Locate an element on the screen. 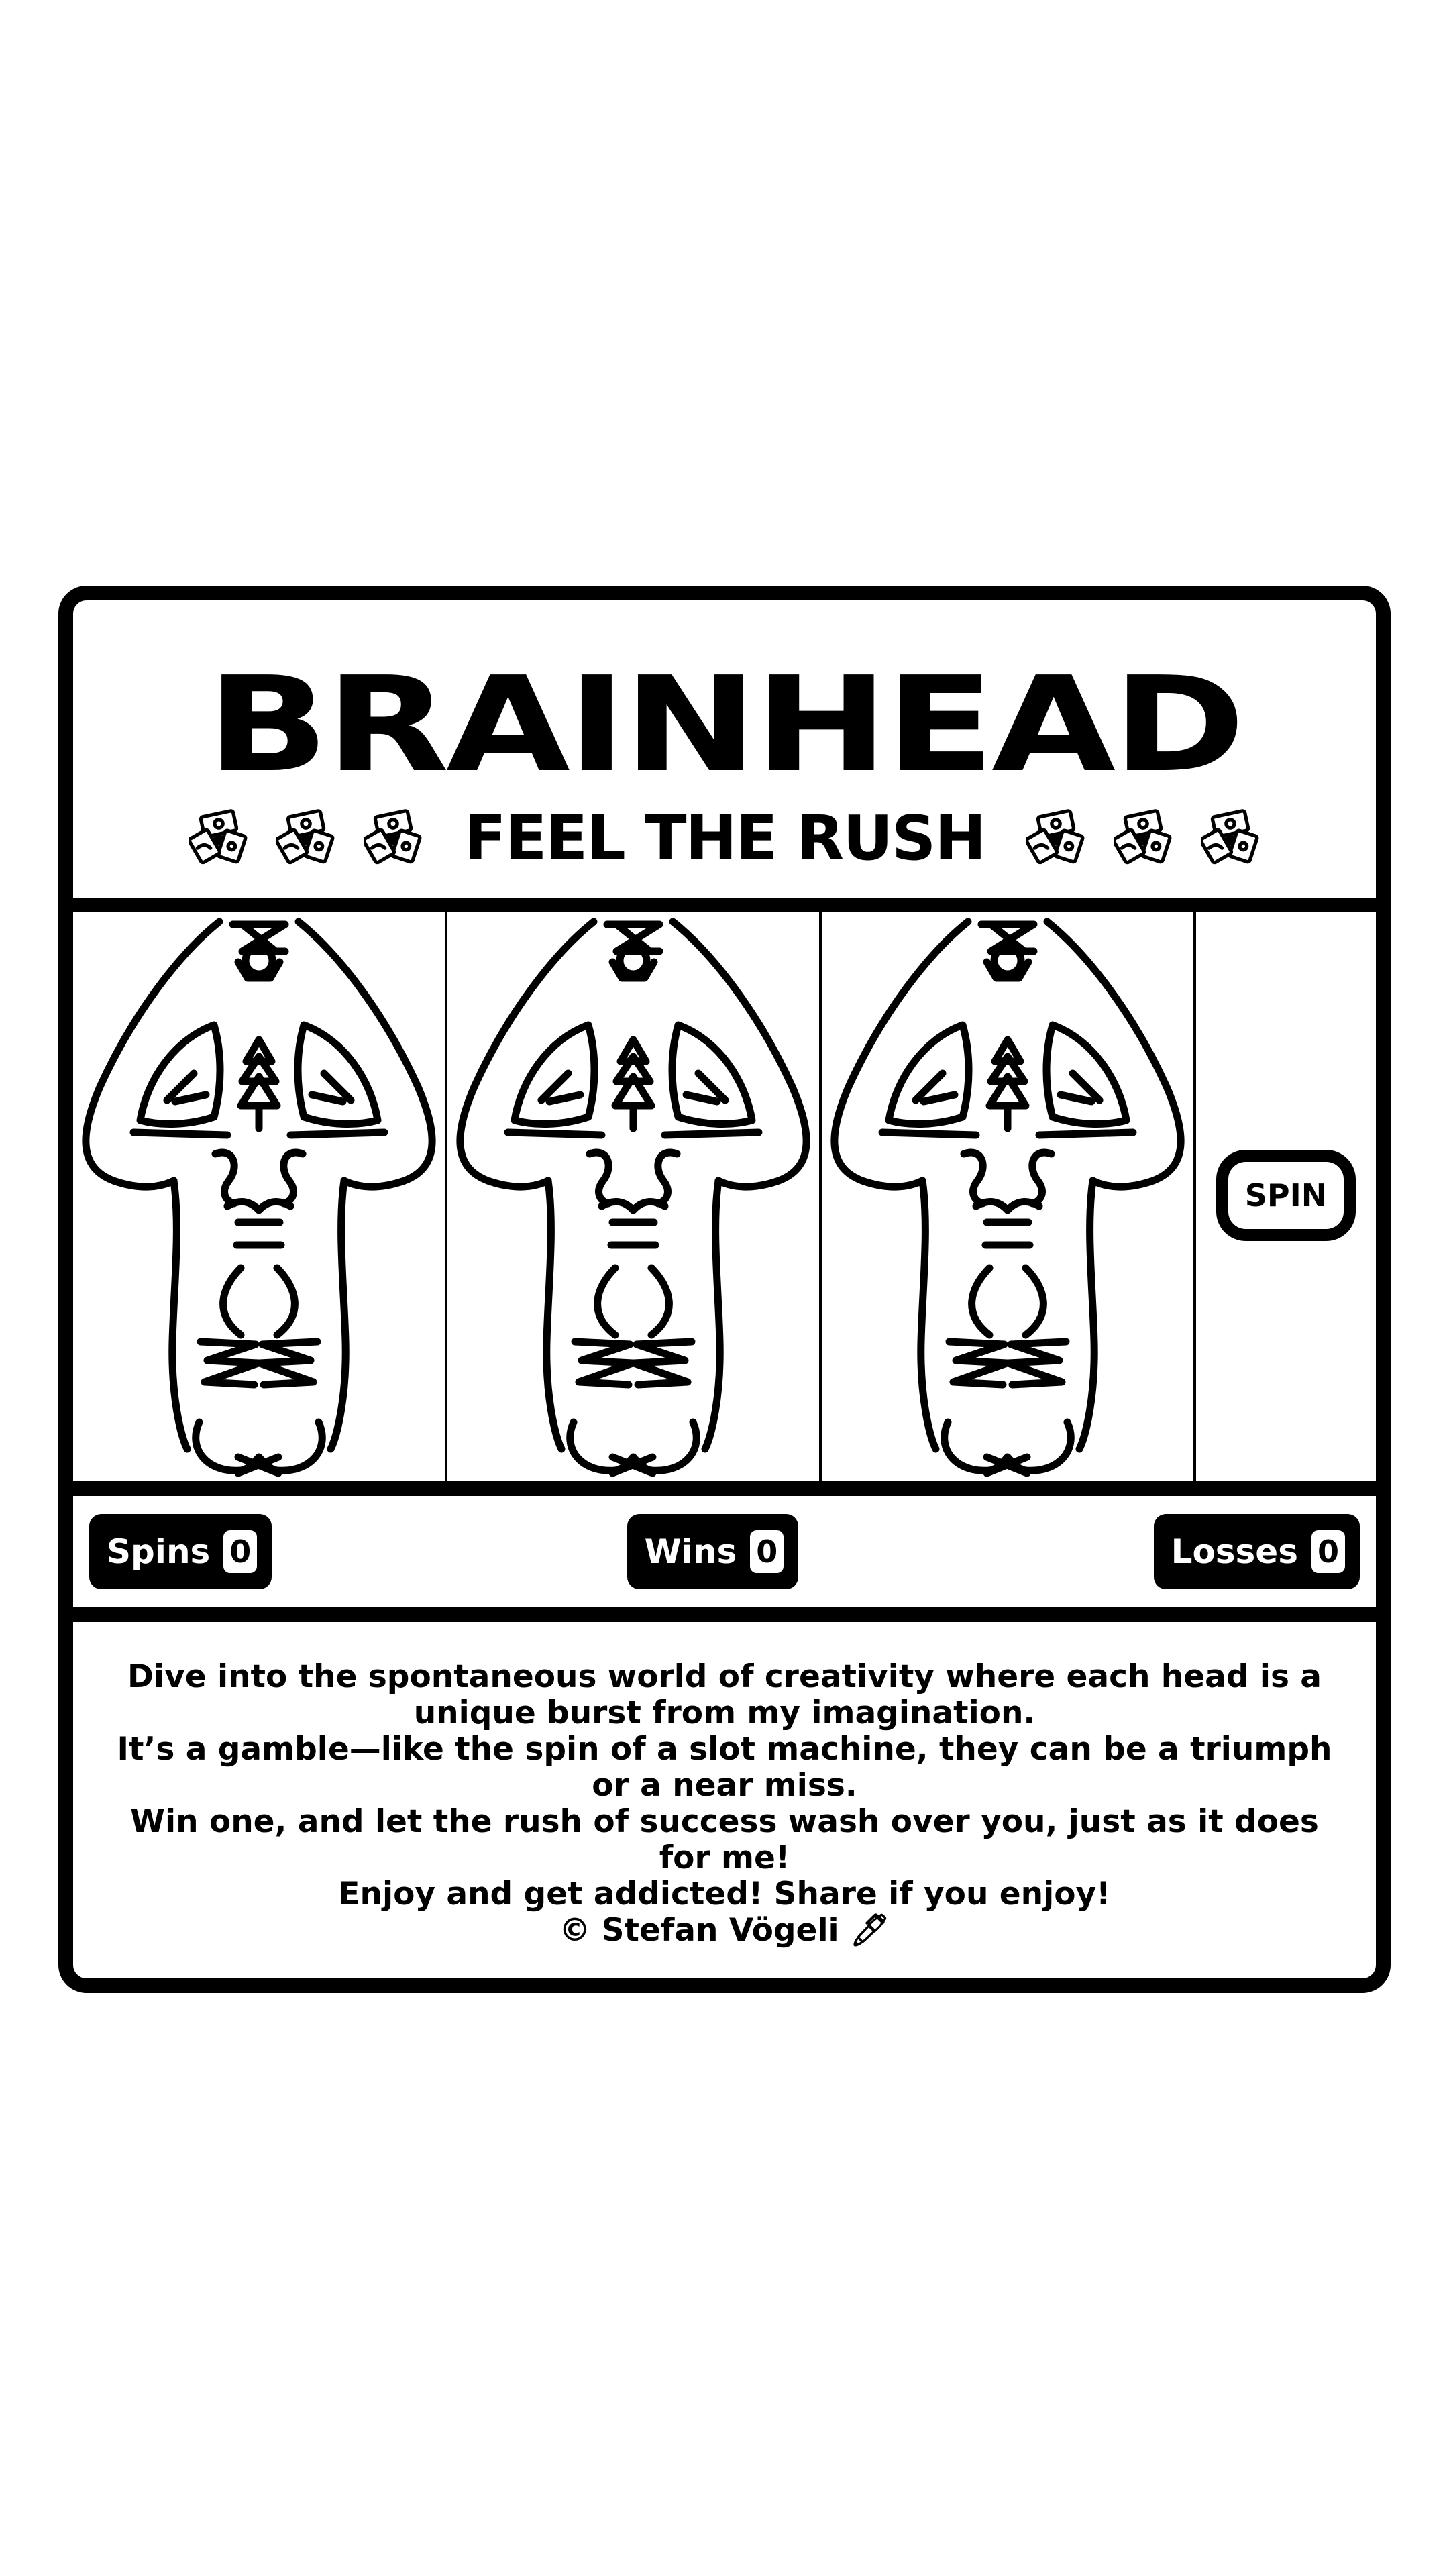 The width and height of the screenshot is (1449, 2576). wins-value: 0 is located at coordinates (767, 1551).